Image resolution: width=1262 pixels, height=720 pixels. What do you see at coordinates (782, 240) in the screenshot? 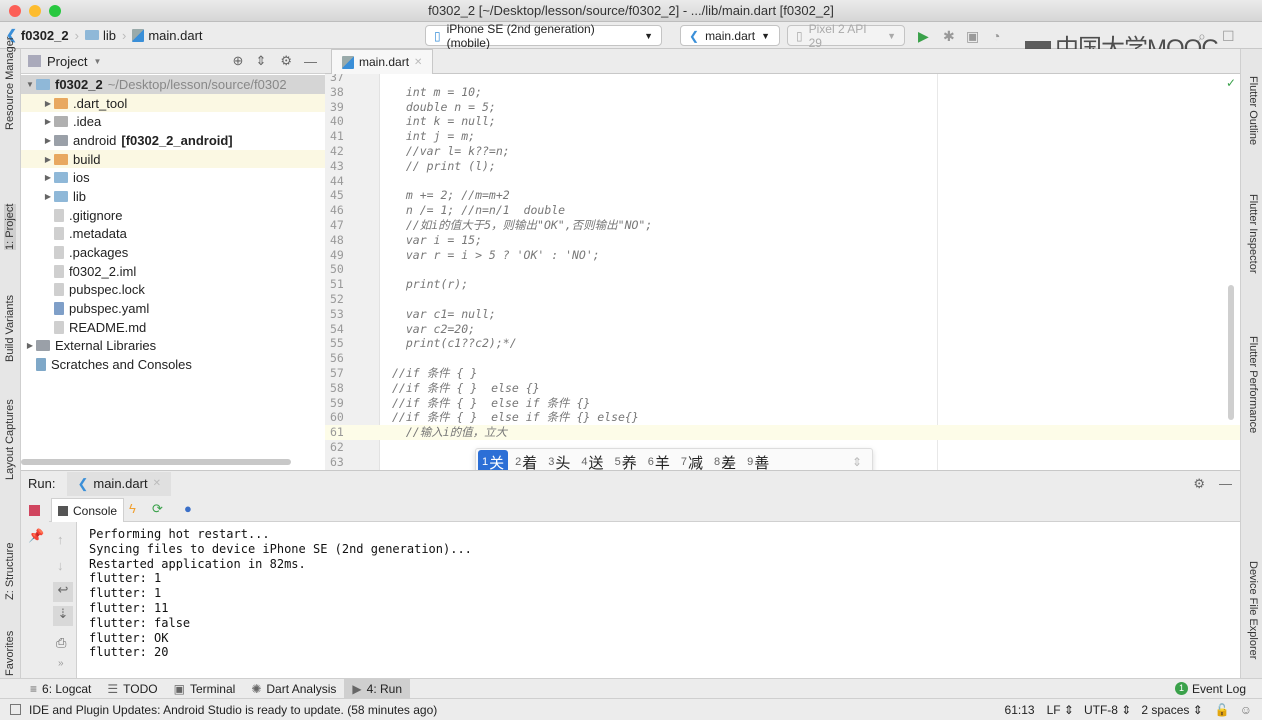
I see `code-line: 48 var i = 15;` at bounding box center [782, 240].